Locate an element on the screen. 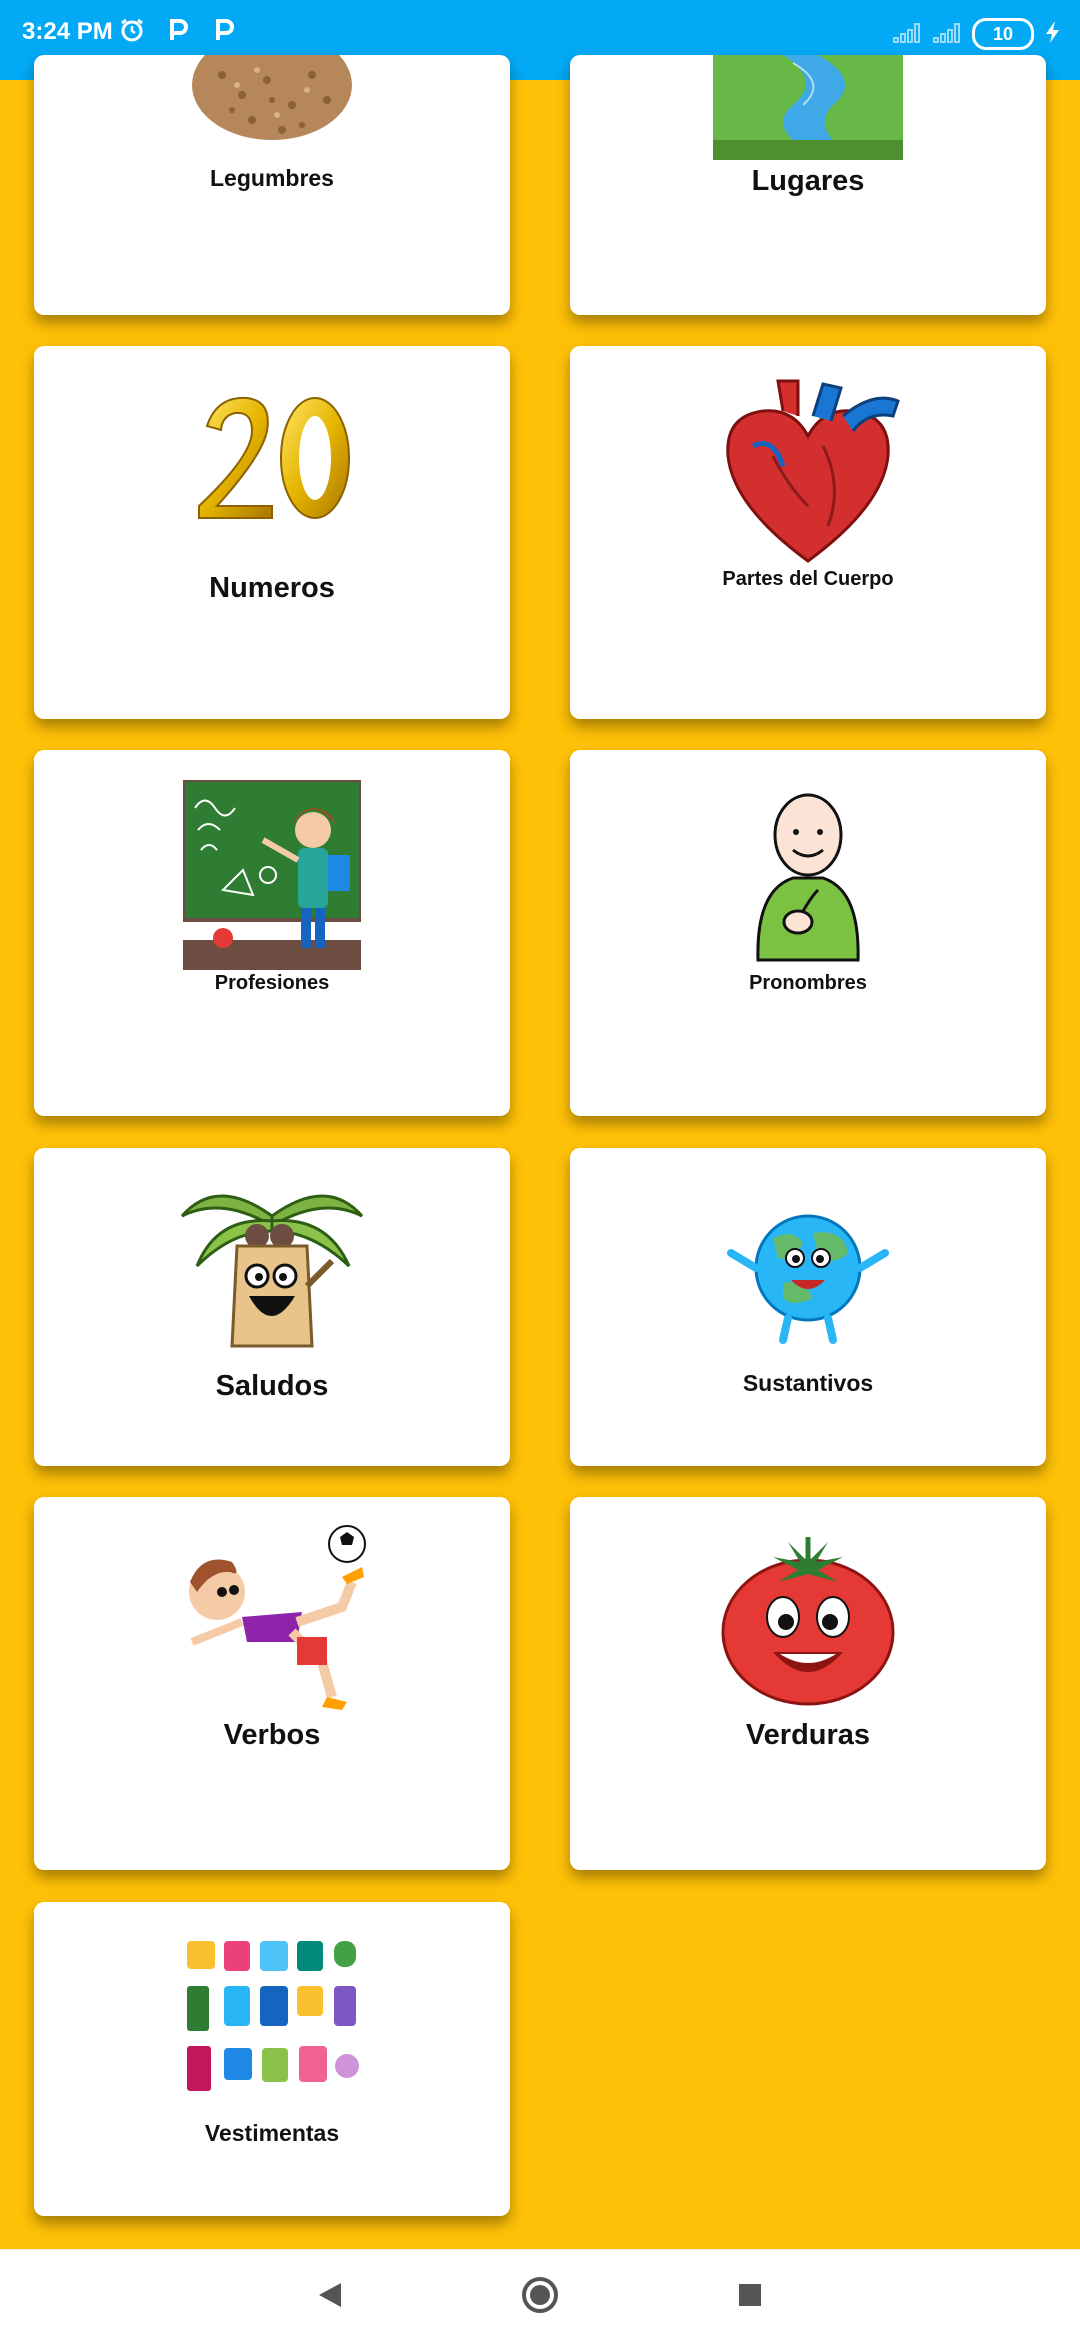 This screenshot has width=1080, height=2340. status-time: 3:24 PM is located at coordinates (67, 31).